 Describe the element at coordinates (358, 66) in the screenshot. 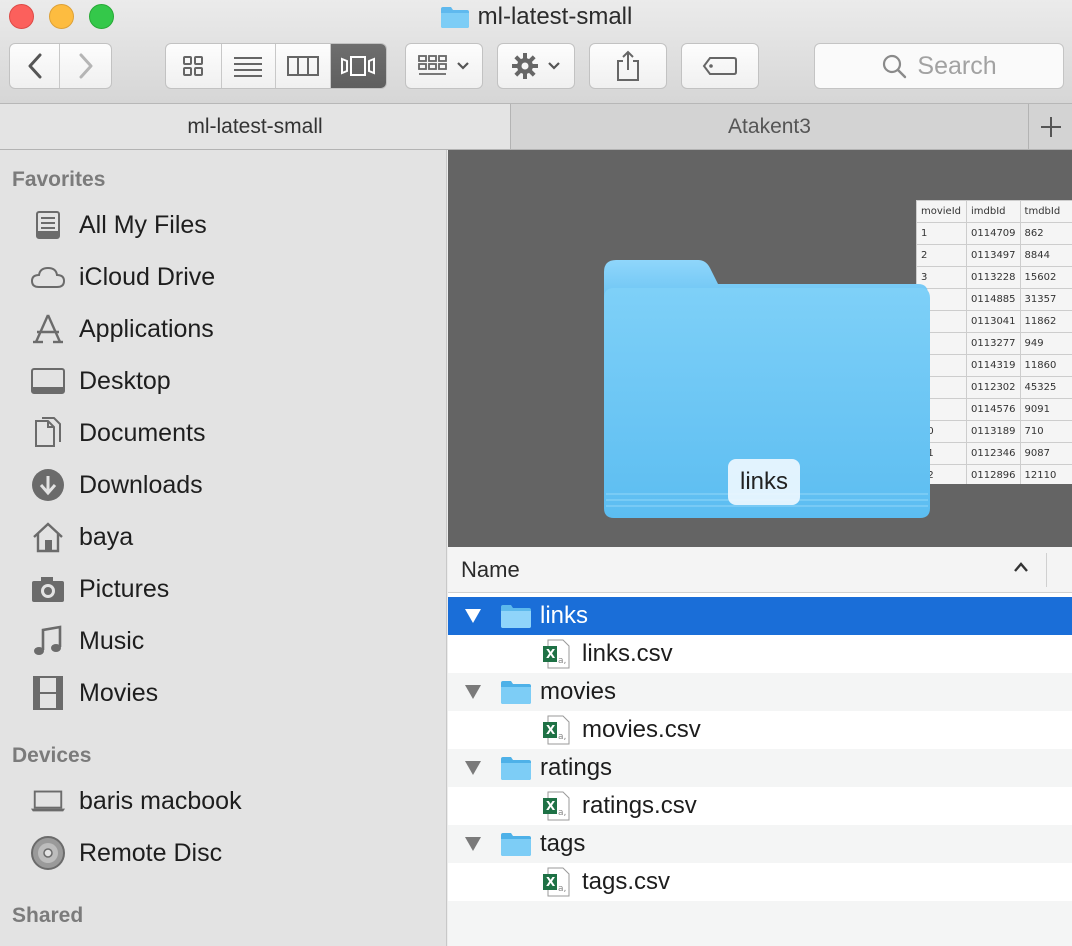

I see `cover-flow-view-button` at that location.